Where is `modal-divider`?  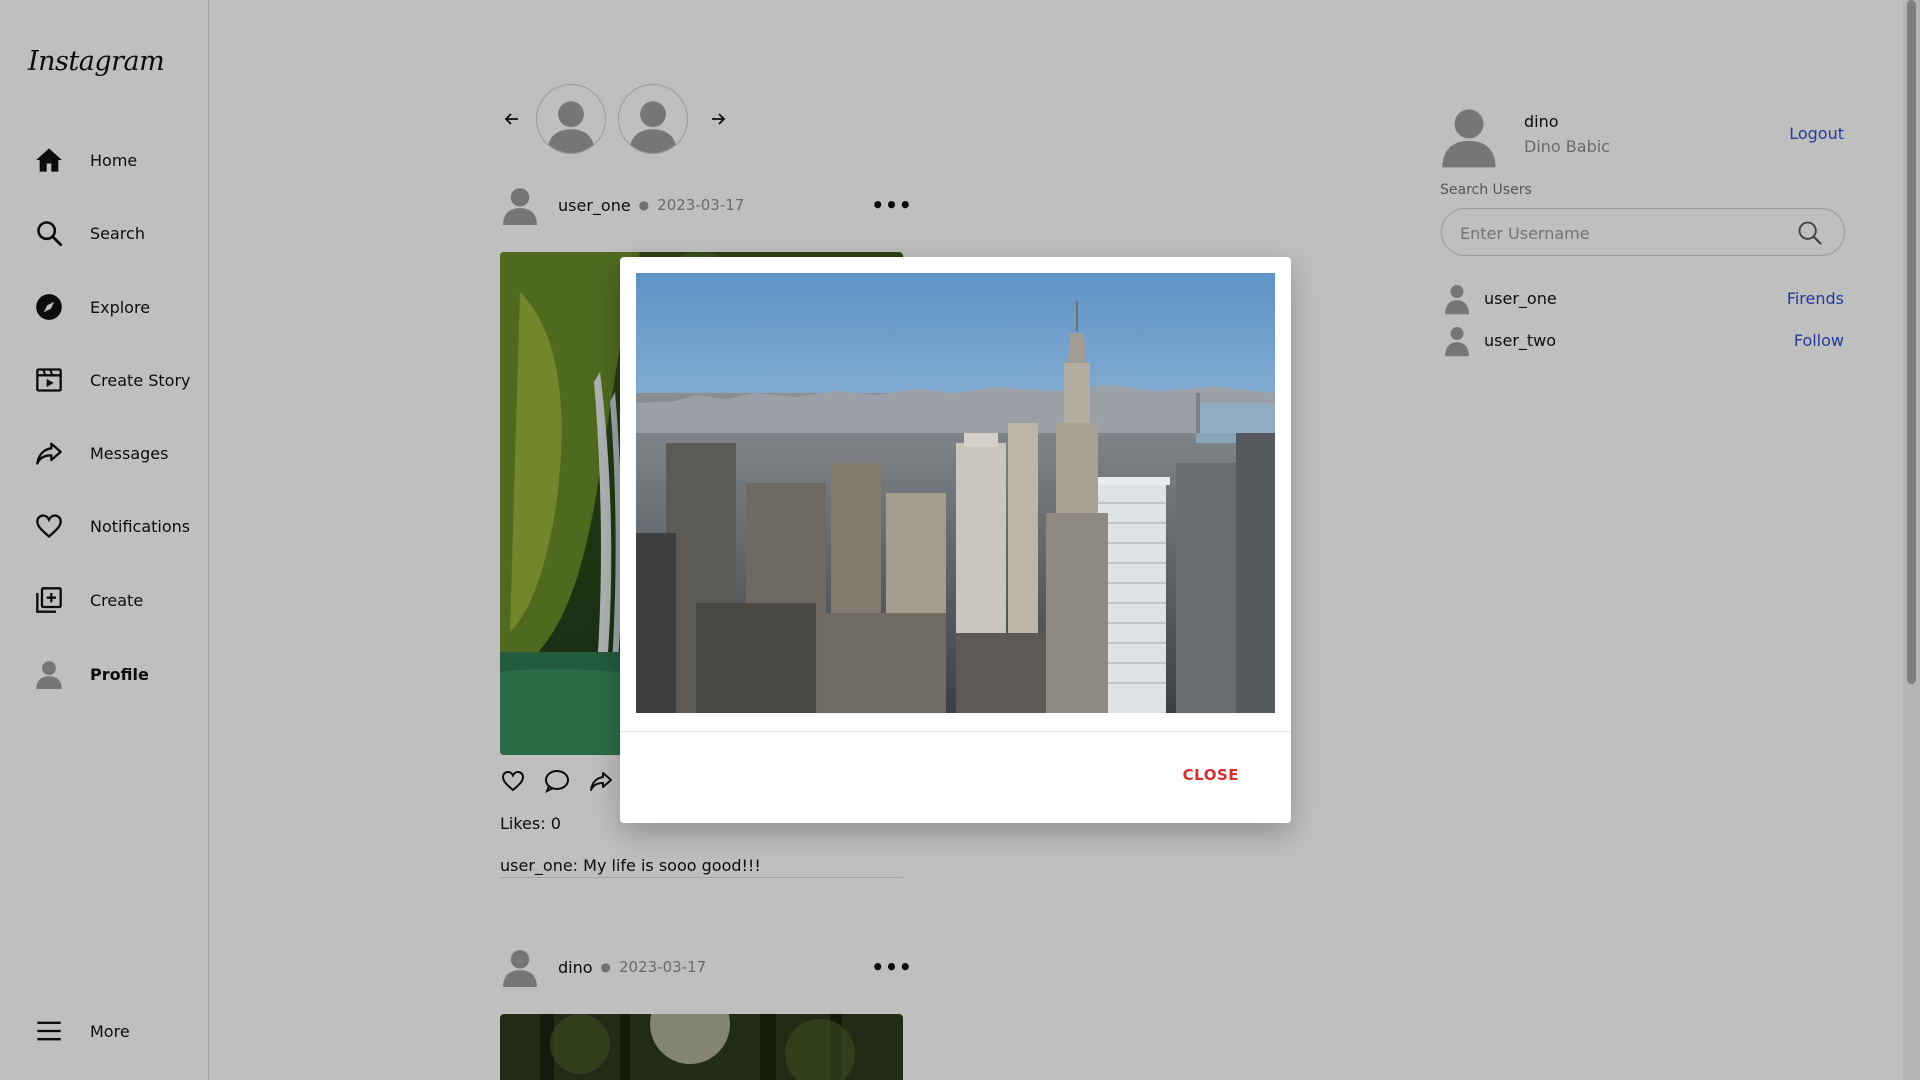
modal-divider is located at coordinates (955, 731).